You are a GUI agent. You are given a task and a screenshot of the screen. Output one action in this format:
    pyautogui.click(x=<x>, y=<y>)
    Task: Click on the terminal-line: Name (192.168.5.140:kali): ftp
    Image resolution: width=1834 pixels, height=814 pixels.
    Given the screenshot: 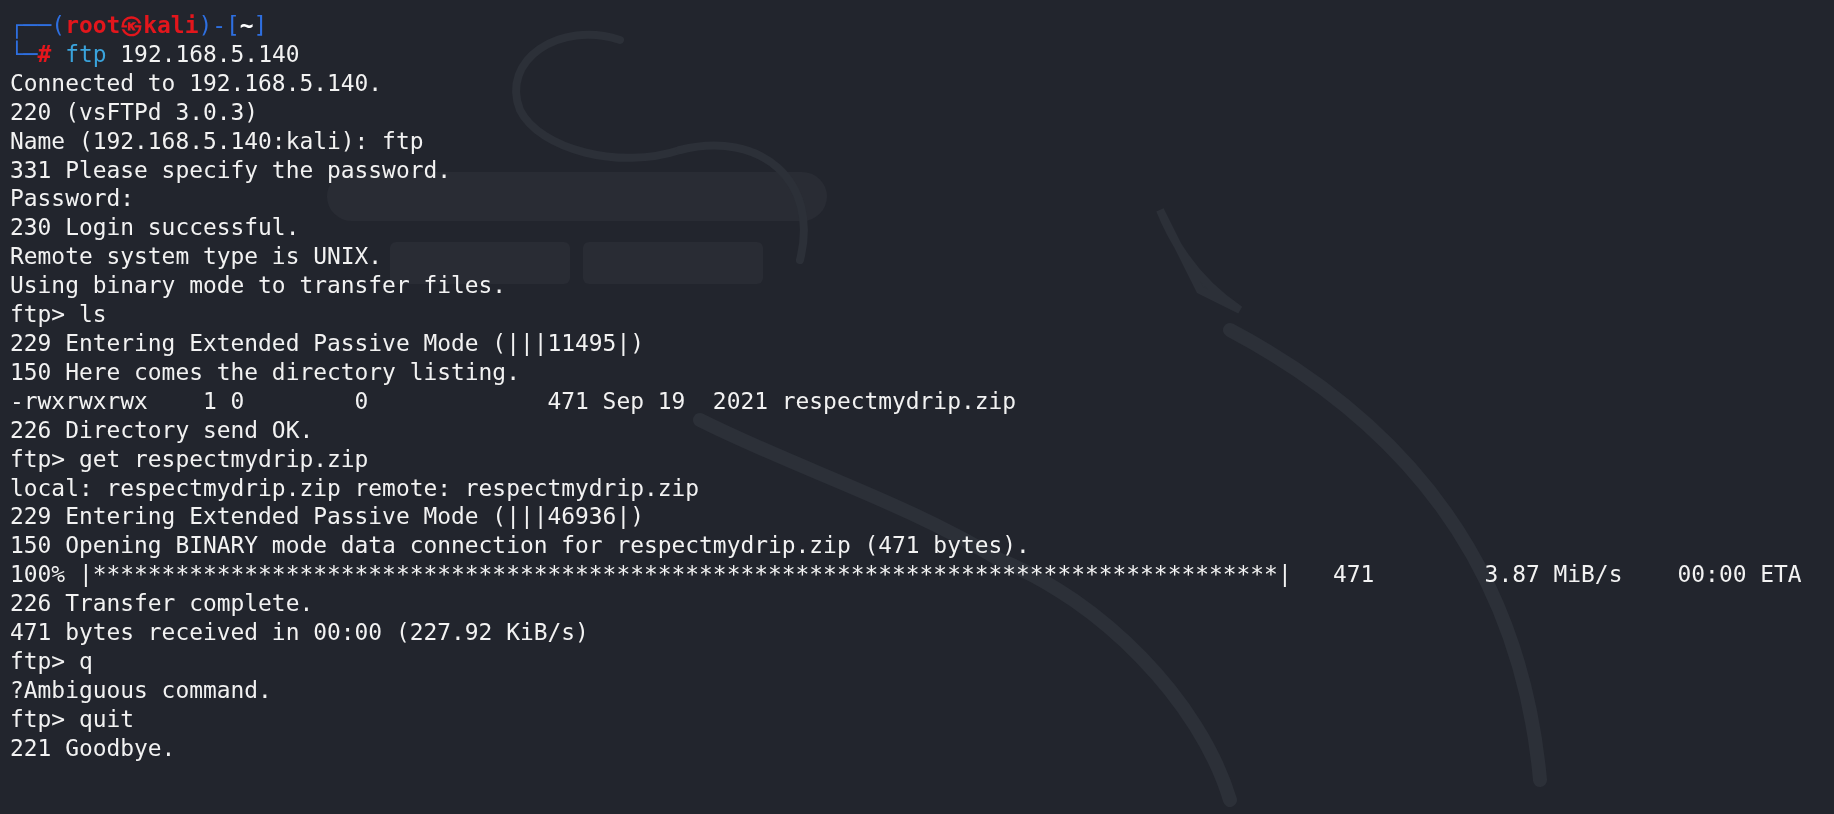 What is the action you would take?
    pyautogui.click(x=217, y=141)
    